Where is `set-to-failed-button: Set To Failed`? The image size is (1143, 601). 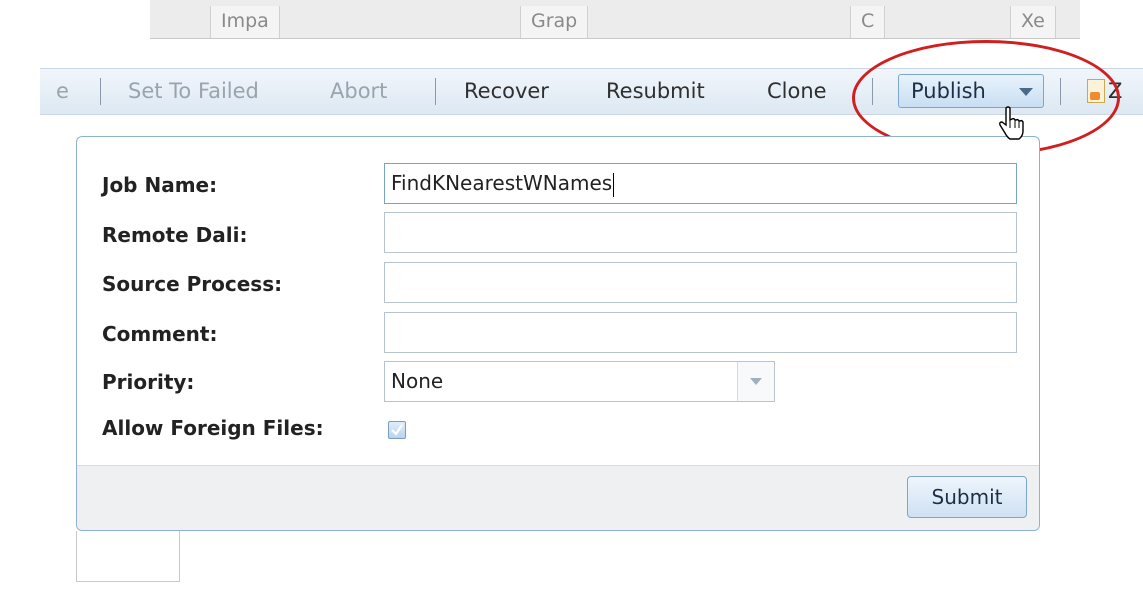 set-to-failed-button: Set To Failed is located at coordinates (193, 91).